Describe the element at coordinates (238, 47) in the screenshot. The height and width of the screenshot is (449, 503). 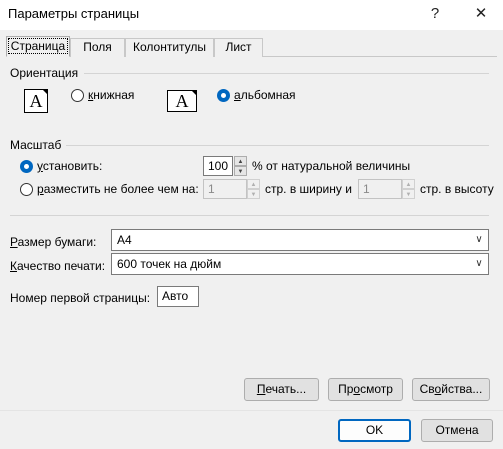
I see `tab-sheet: Лист` at that location.